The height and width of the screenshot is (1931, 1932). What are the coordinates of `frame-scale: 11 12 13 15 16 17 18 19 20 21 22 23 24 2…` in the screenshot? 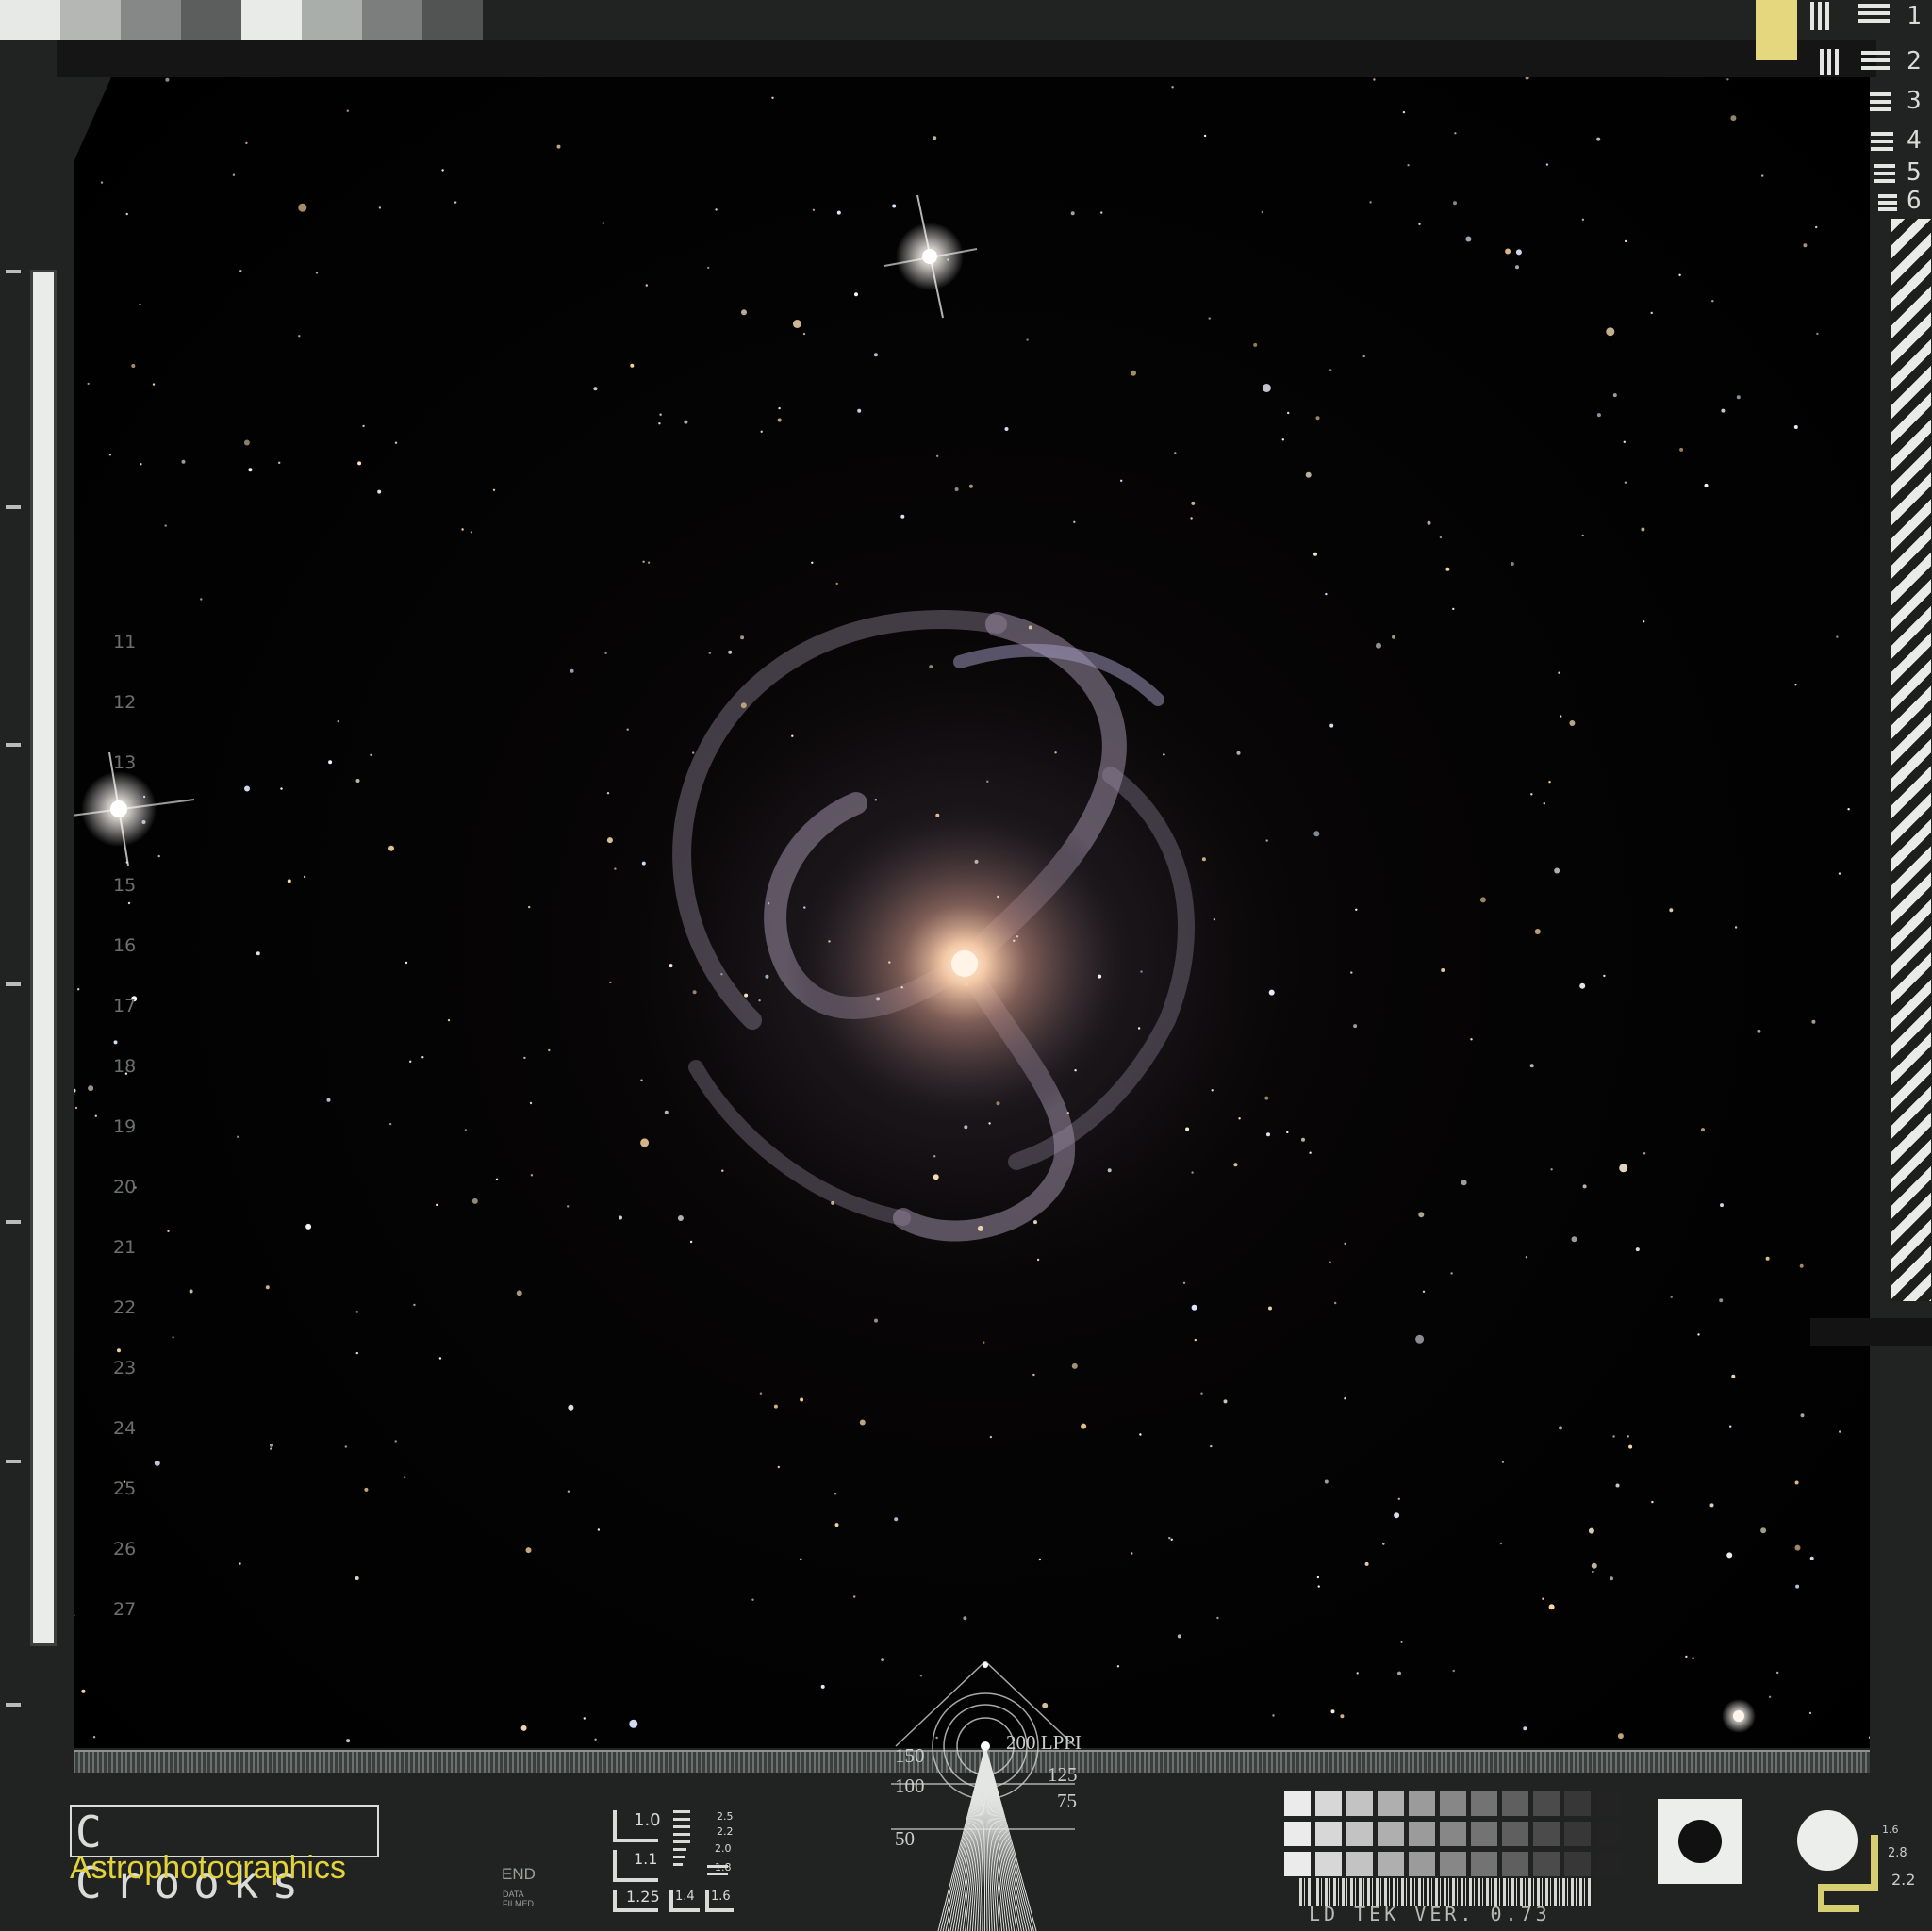 It's located at (141, 1131).